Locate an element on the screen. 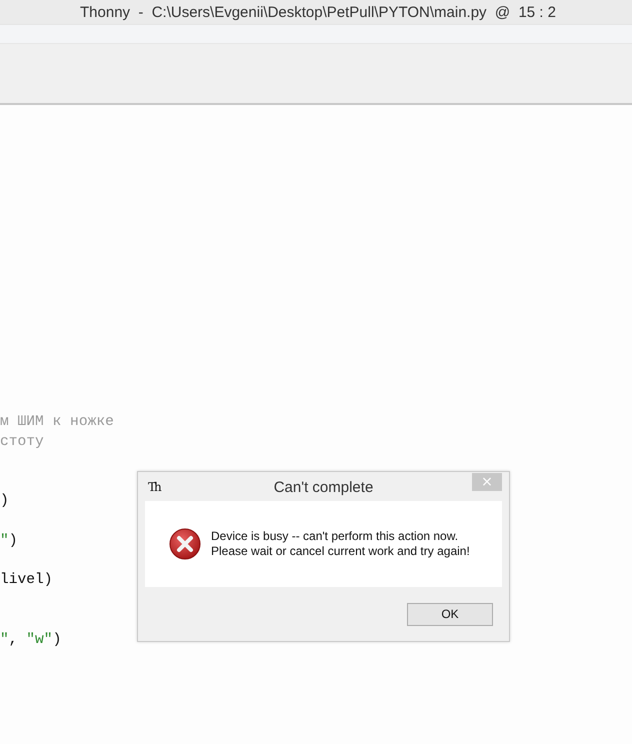  code-line: ") is located at coordinates (9, 541).